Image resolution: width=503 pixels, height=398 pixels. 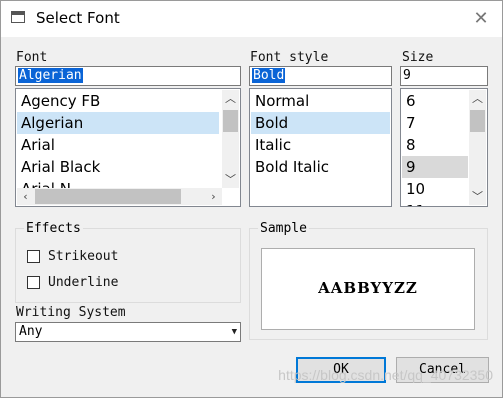 What do you see at coordinates (78, 18) in the screenshot?
I see `window-title: Select Font` at bounding box center [78, 18].